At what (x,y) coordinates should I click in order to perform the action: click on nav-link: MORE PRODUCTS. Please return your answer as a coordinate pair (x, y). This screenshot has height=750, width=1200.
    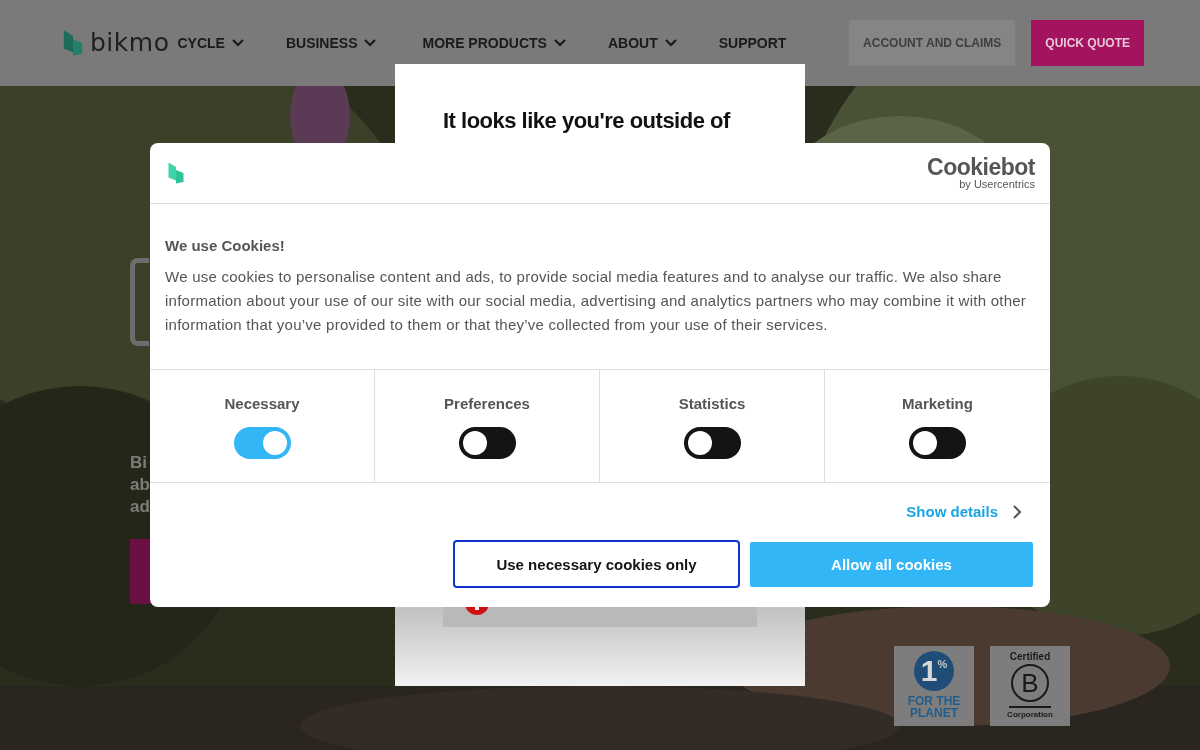
    Looking at the image, I should click on (494, 43).